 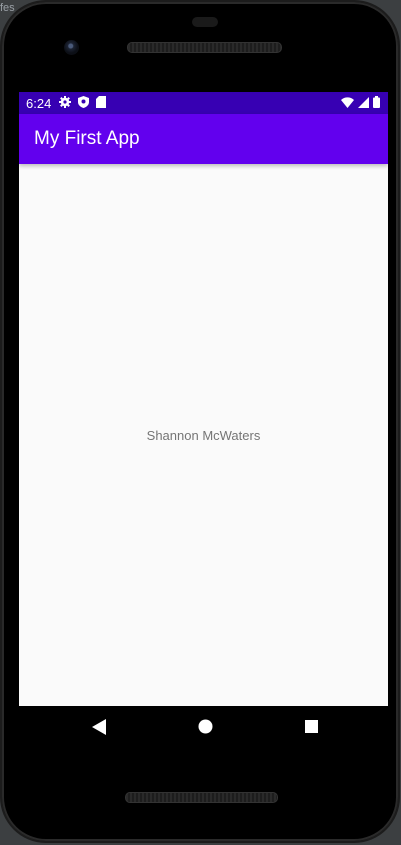 I want to click on home-icon, so click(x=205, y=729).